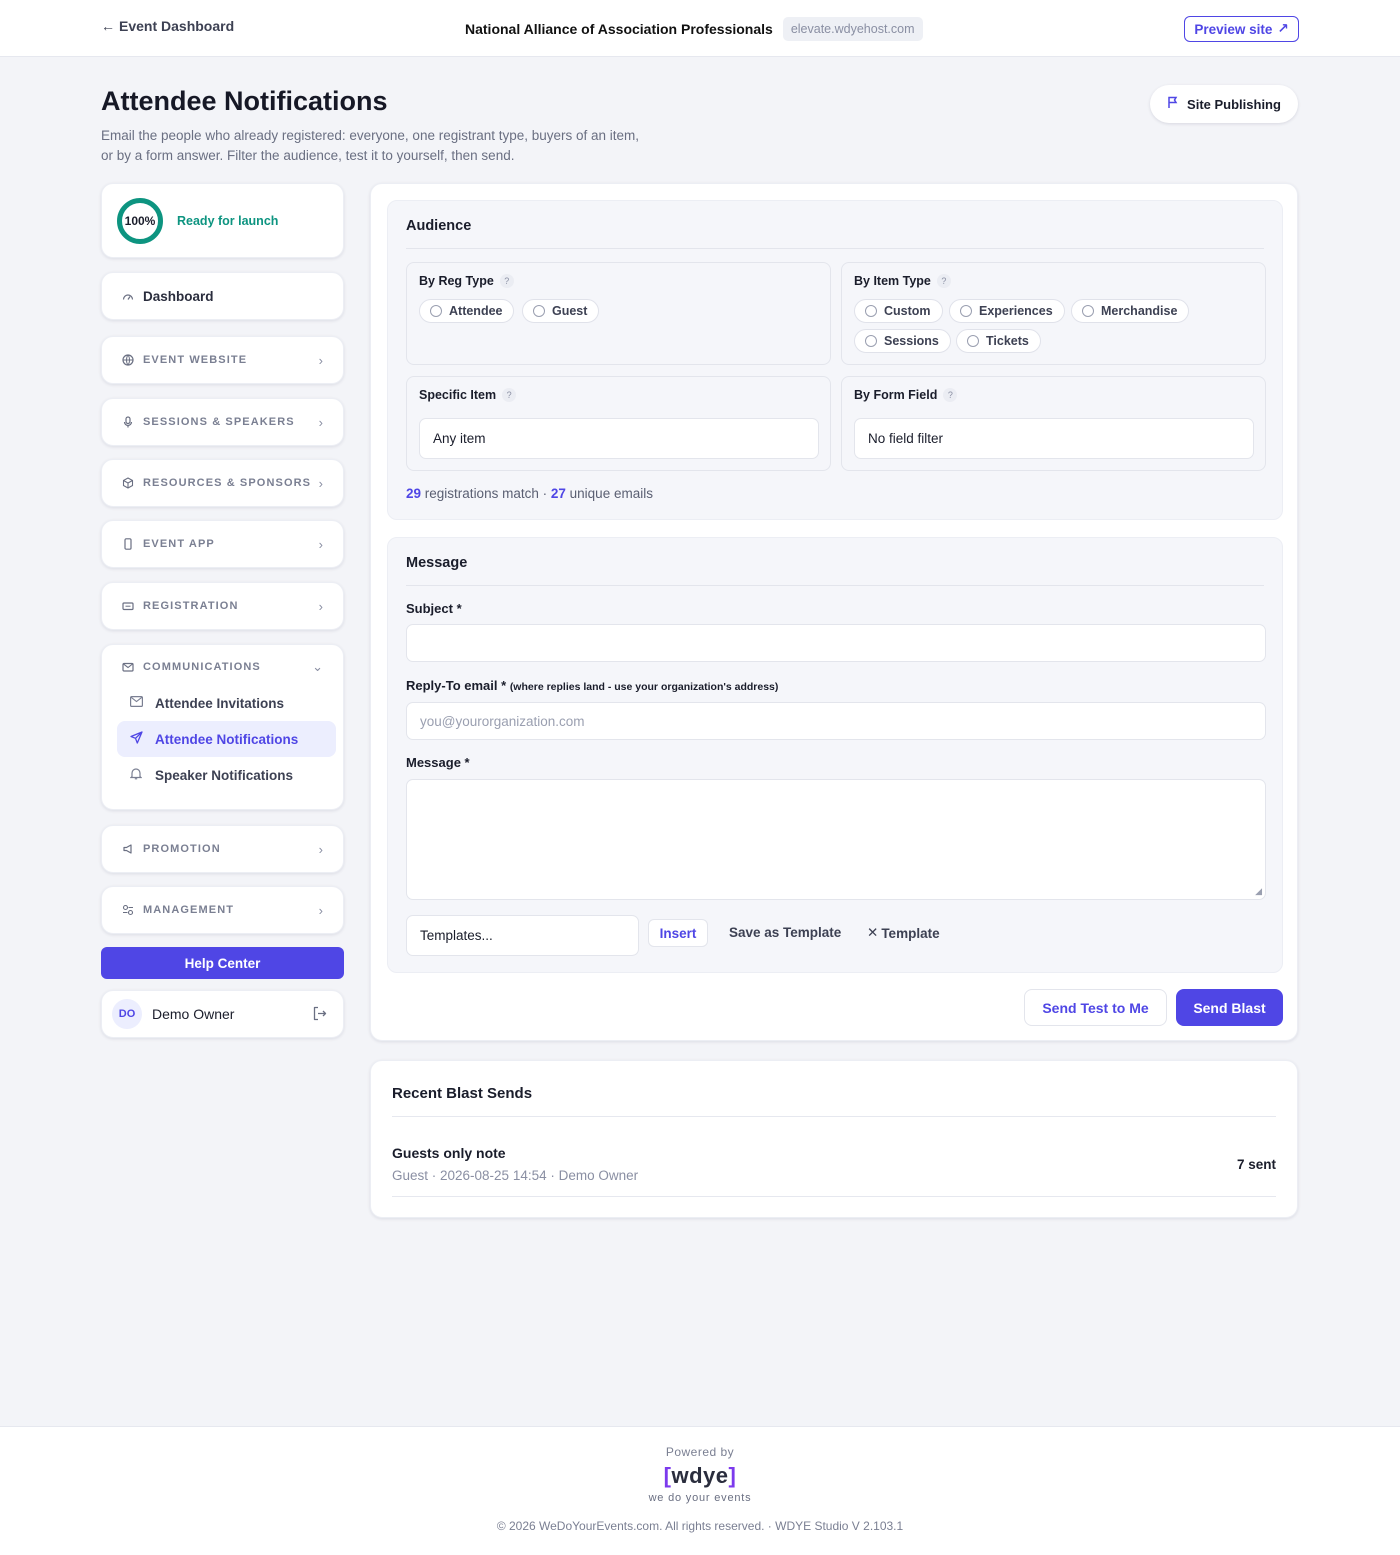  I want to click on sidebar-section-label: REGISTRATION, so click(191, 606).